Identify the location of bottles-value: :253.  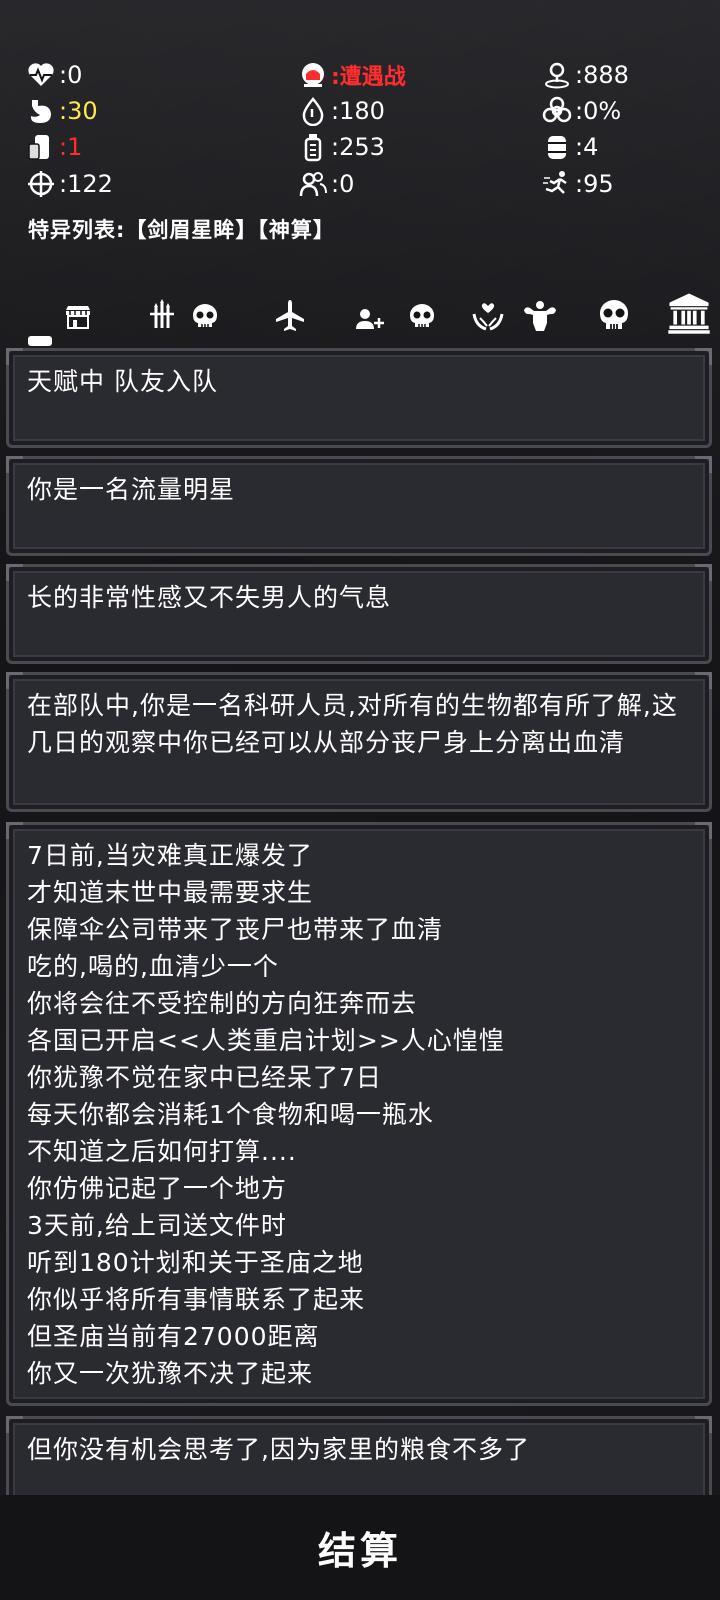
(358, 147).